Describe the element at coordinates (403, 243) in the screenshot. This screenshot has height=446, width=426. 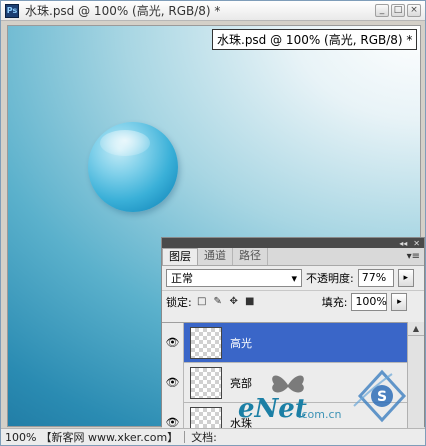
I see `collapse-icon: ◂◂` at that location.